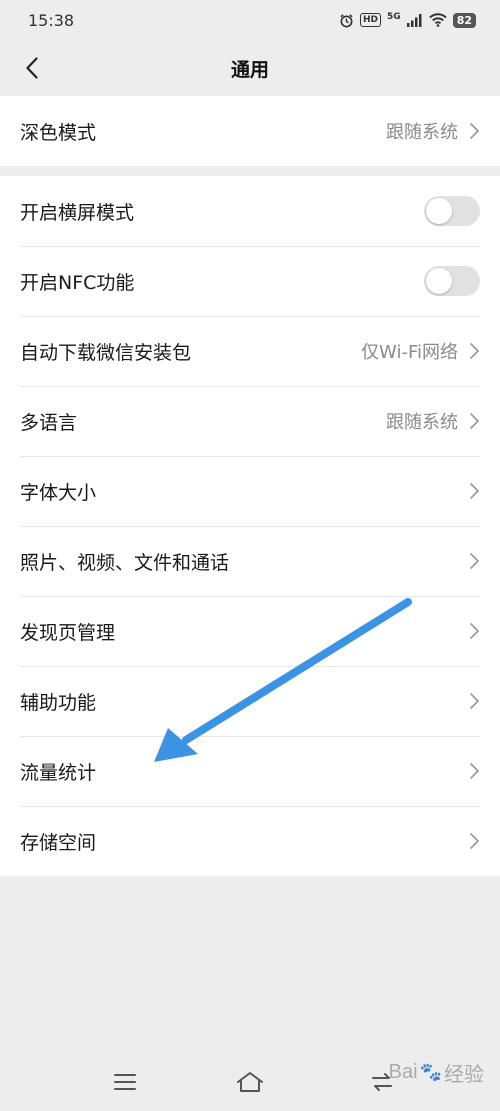 This screenshot has height=1111, width=500. I want to click on header: 通用, so click(250, 68).